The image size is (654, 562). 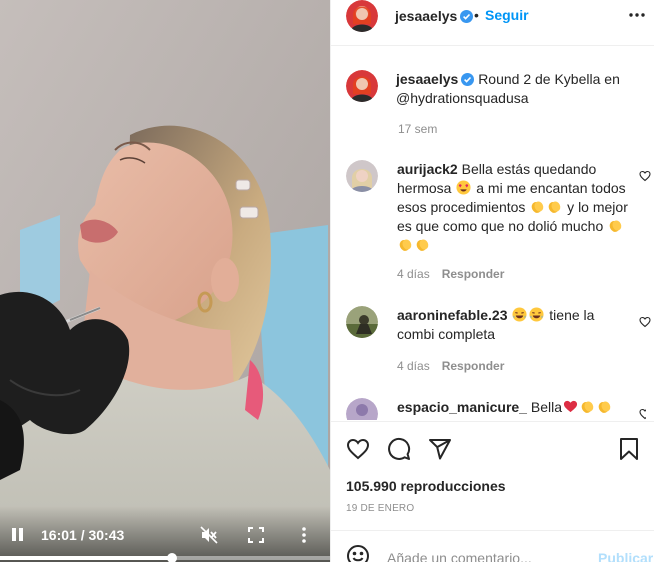 I want to click on seek-bar, so click(x=165, y=558).